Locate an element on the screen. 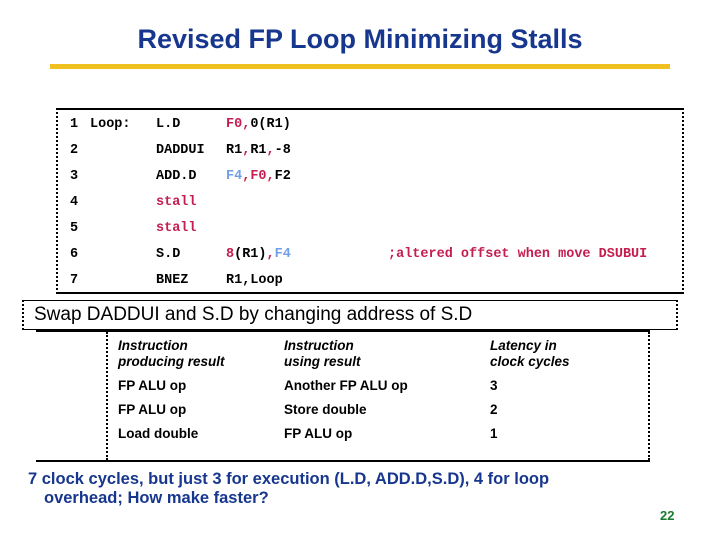 Image resolution: width=720 pixels, height=540 pixels. footer-line-2: overhead; How make faster? is located at coordinates (156, 498).